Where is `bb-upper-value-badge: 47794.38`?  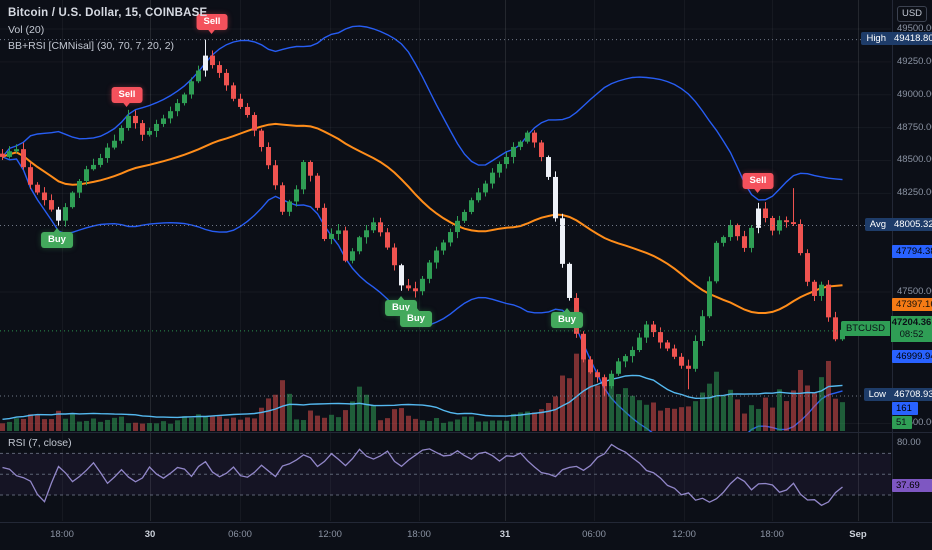
bb-upper-value-badge: 47794.38 is located at coordinates (912, 252).